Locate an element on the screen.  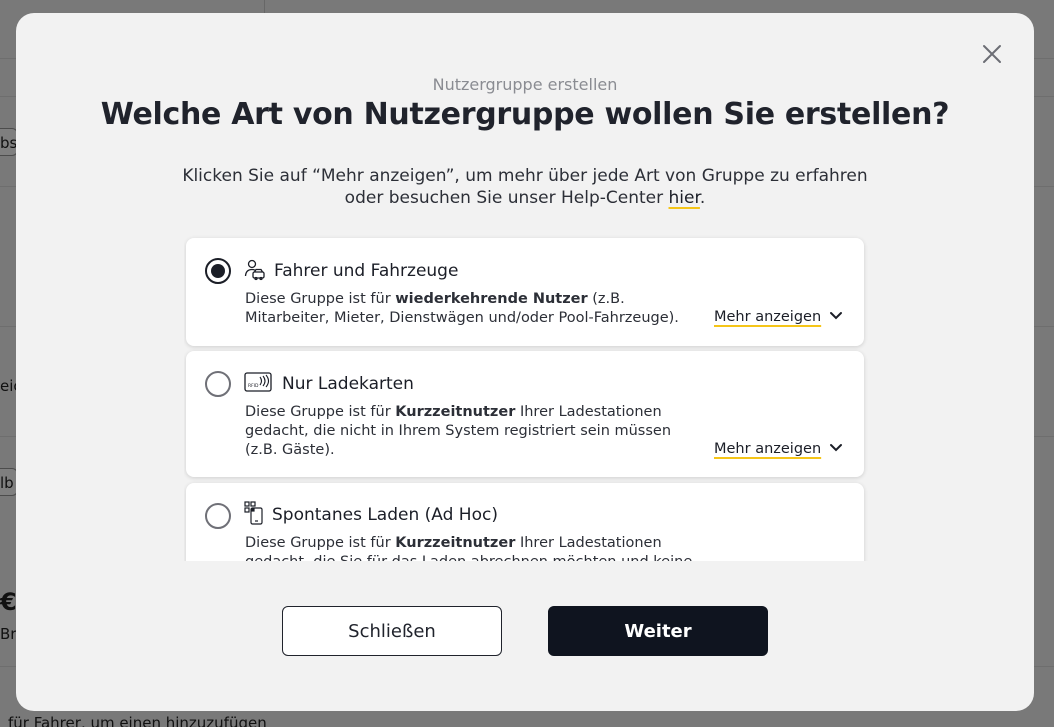
option-title: Fahrer und Fahrzeuge is located at coordinates (366, 271).